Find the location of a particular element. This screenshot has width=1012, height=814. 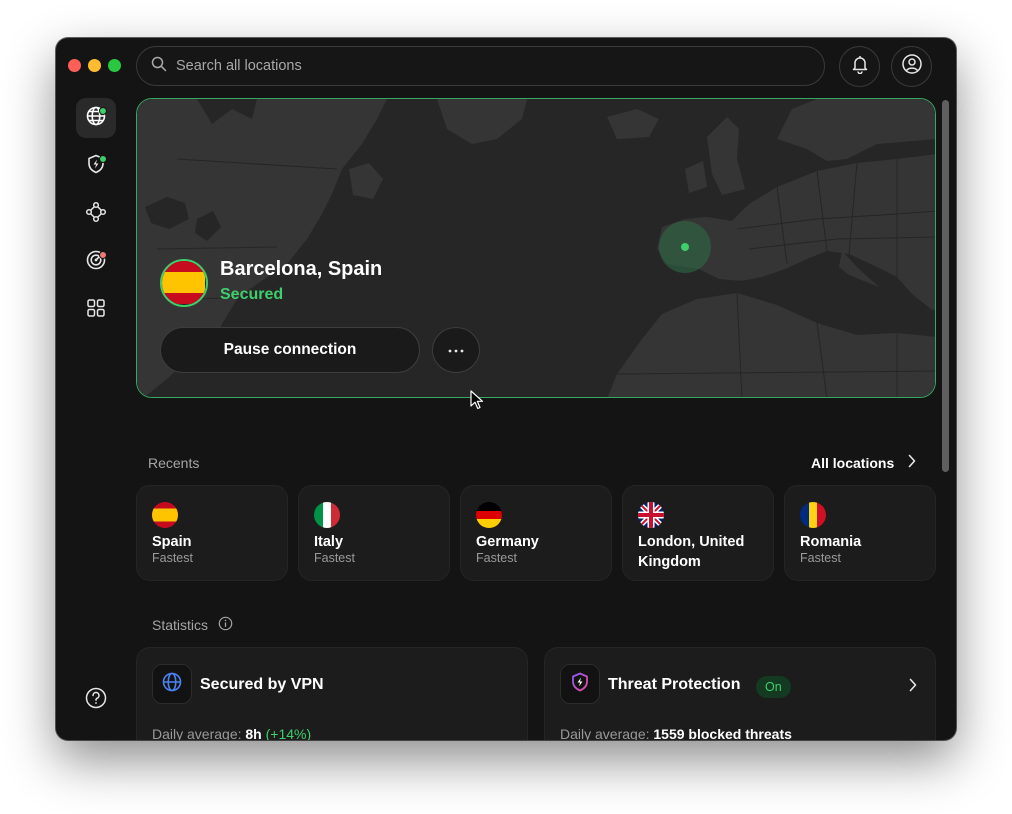

romania-flag-icon is located at coordinates (813, 515).